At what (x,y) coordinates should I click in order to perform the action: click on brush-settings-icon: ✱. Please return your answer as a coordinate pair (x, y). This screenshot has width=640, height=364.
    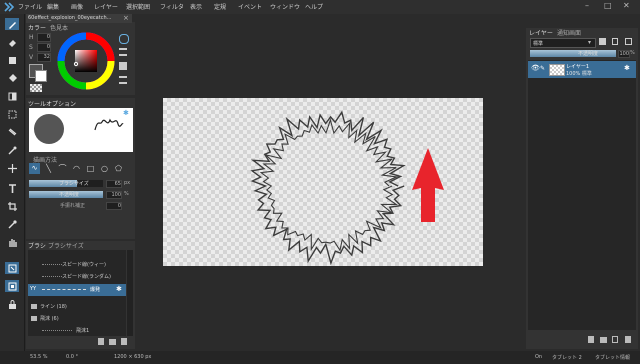
    Looking at the image, I should click on (126, 113).